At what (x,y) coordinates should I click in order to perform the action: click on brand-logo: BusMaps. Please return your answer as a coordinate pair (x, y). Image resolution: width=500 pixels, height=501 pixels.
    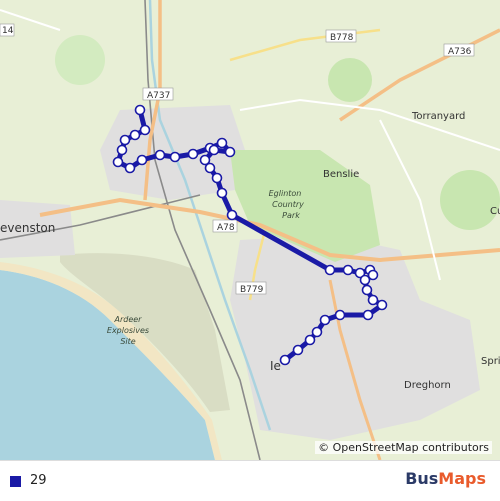
    Looking at the image, I should click on (445, 478).